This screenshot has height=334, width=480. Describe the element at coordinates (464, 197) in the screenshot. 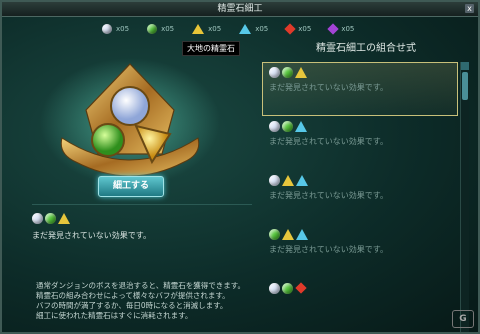

I see `combination-scrollbar` at that location.